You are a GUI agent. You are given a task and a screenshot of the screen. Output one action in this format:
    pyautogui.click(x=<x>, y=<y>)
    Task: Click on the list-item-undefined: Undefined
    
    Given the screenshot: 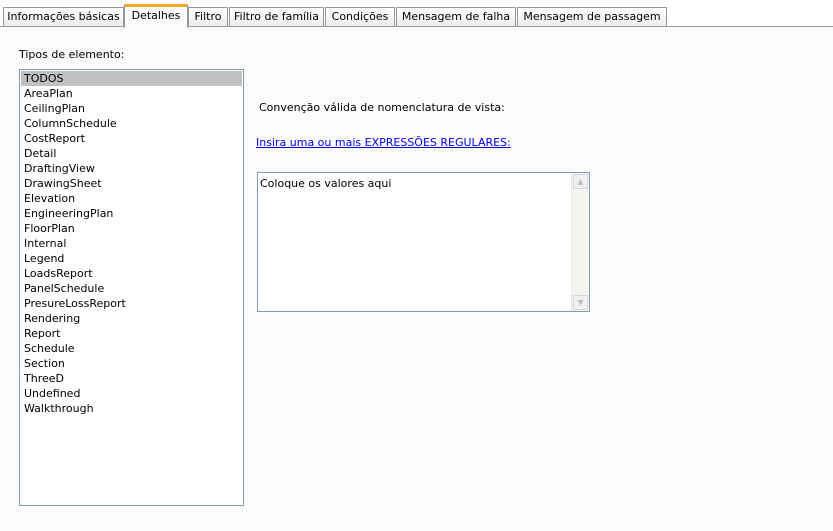 What is the action you would take?
    pyautogui.click(x=131, y=393)
    